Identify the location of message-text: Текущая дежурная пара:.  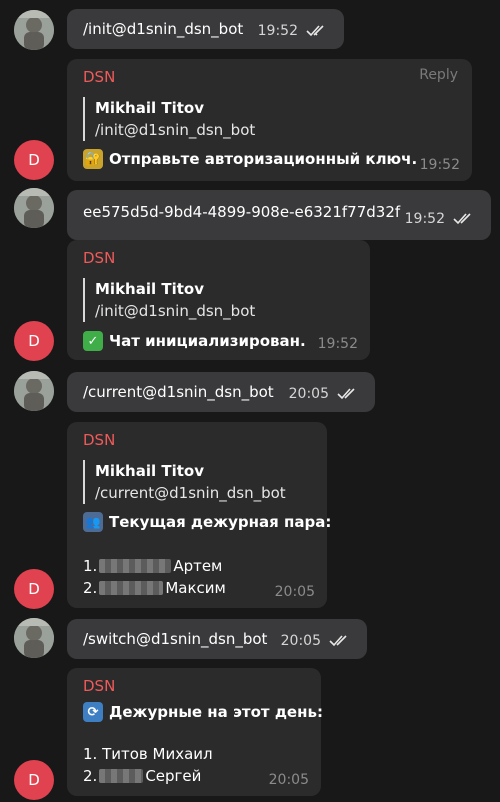
(220, 522).